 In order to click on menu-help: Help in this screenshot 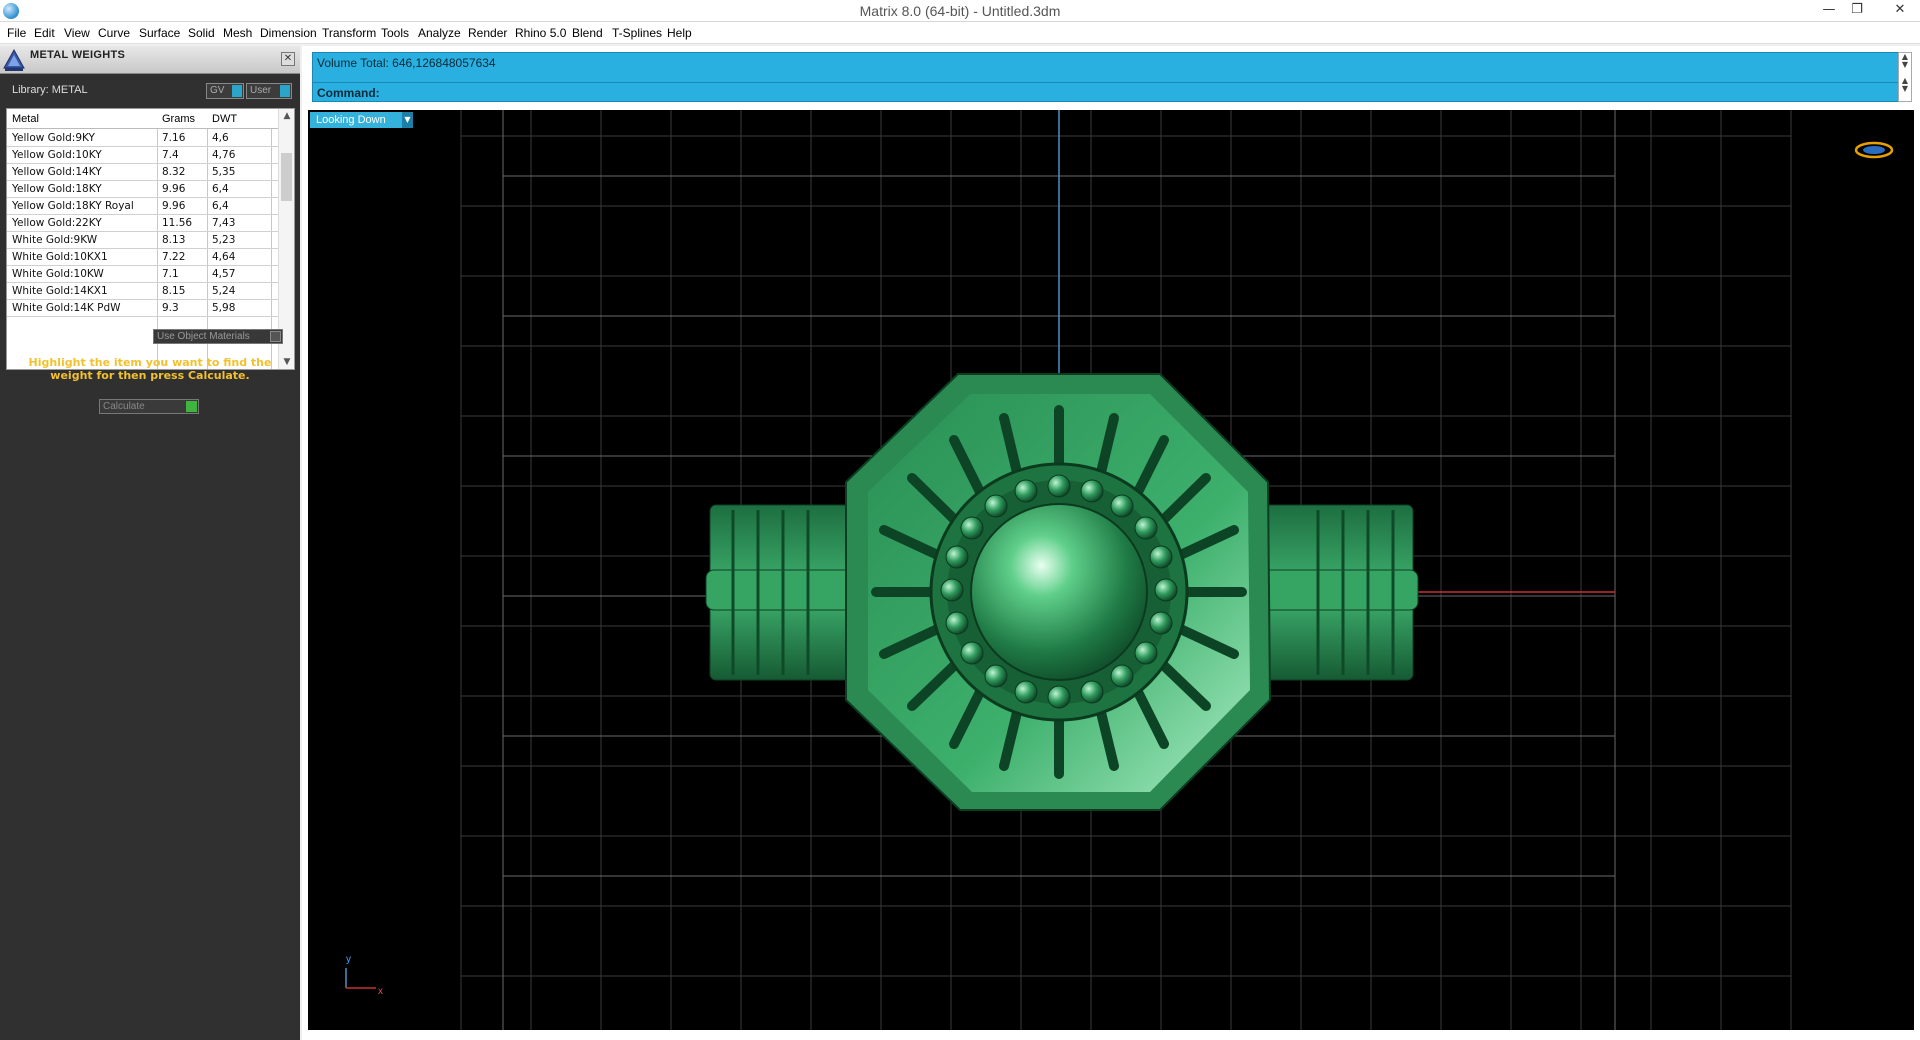, I will do `click(679, 33)`.